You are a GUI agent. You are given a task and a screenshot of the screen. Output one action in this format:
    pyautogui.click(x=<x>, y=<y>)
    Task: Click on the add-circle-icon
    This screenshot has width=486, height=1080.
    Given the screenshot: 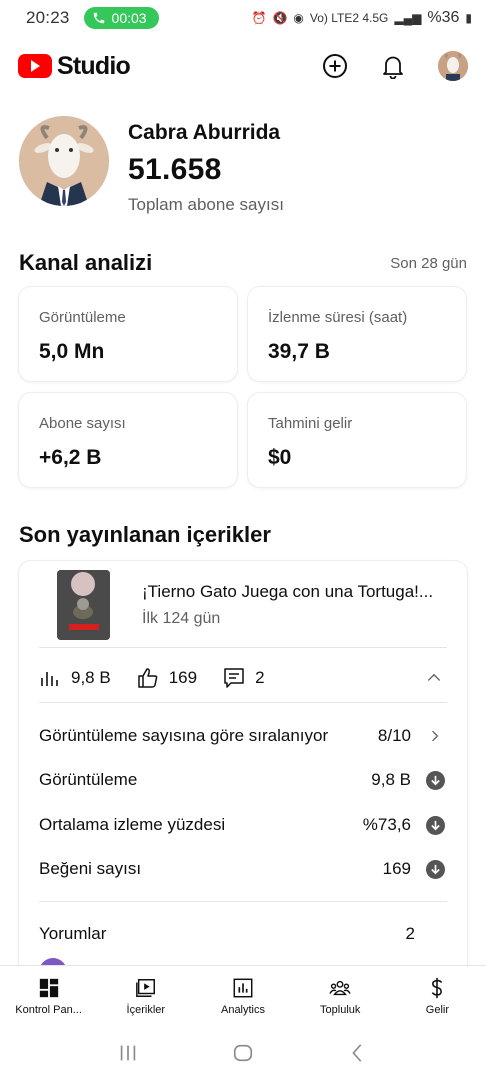 What is the action you would take?
    pyautogui.click(x=335, y=66)
    